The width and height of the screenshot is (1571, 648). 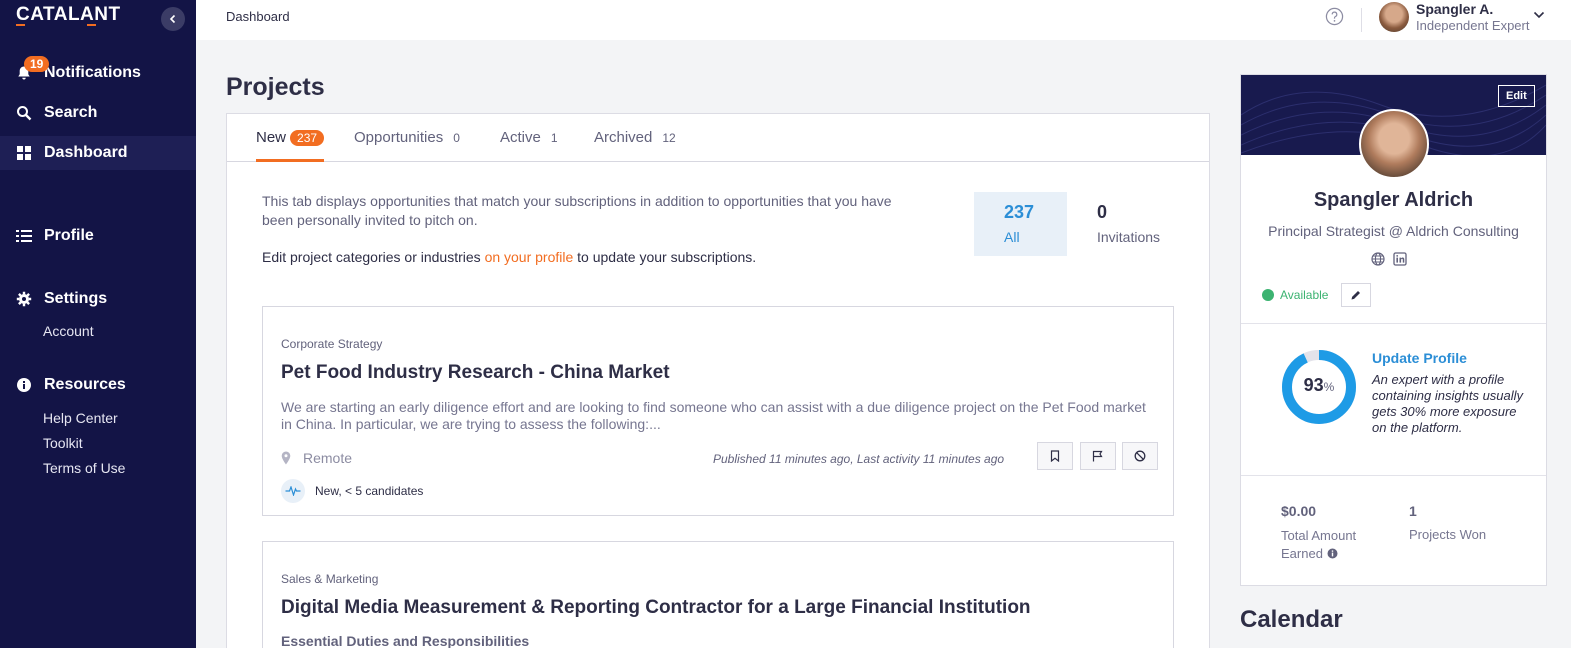 I want to click on flag-button, so click(x=1098, y=456).